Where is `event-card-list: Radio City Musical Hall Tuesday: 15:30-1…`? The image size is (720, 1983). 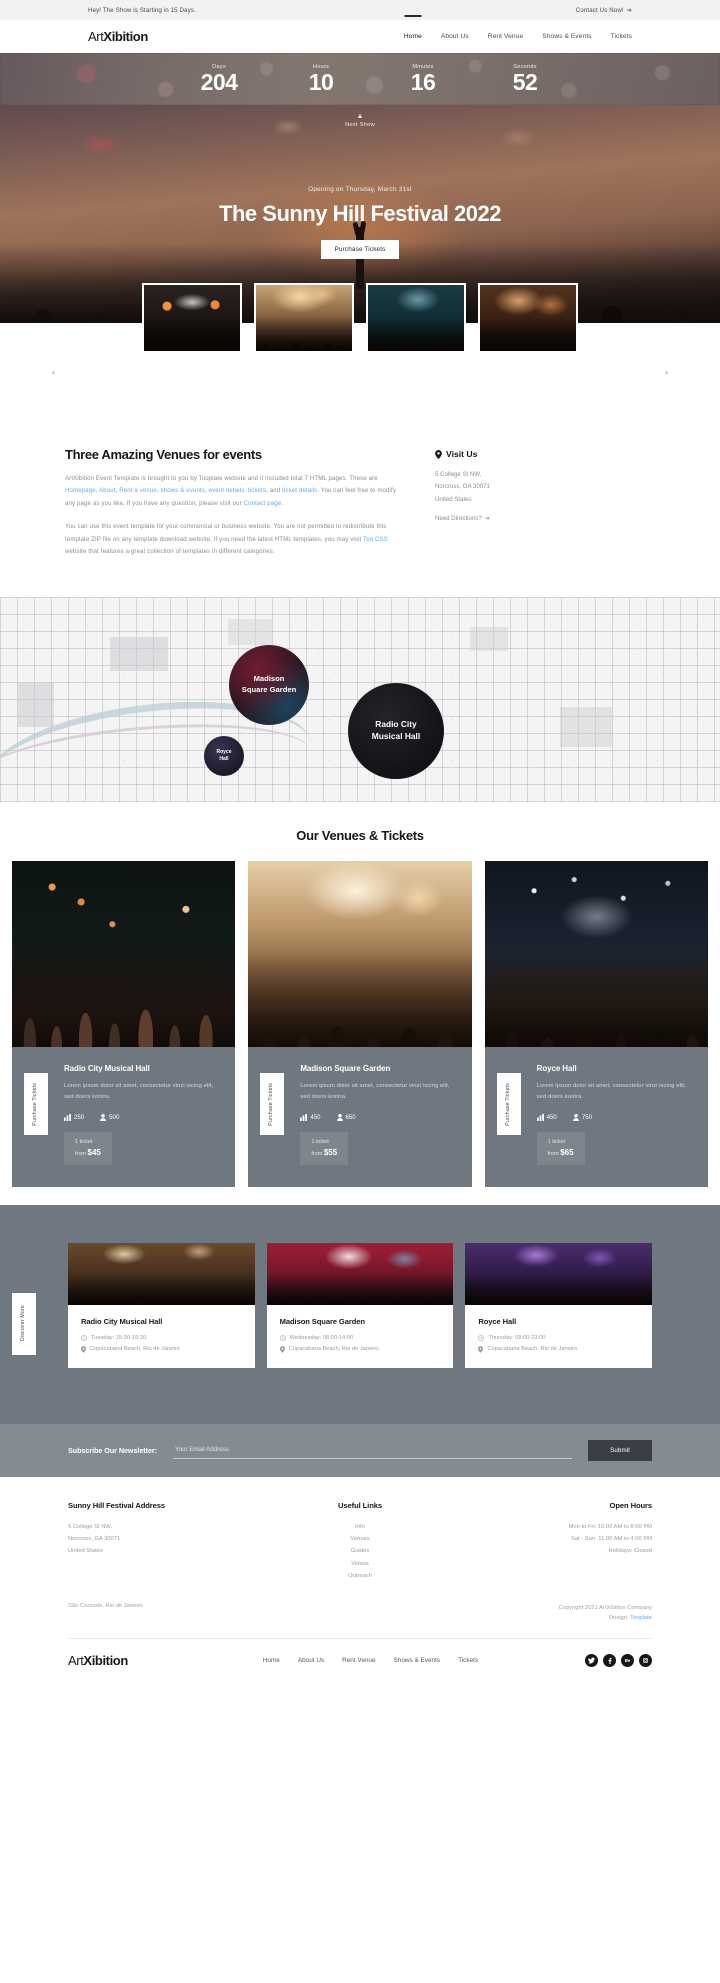
event-card-list: Radio City Musical Hall Tuesday: 15:30-1… is located at coordinates (360, 1305).